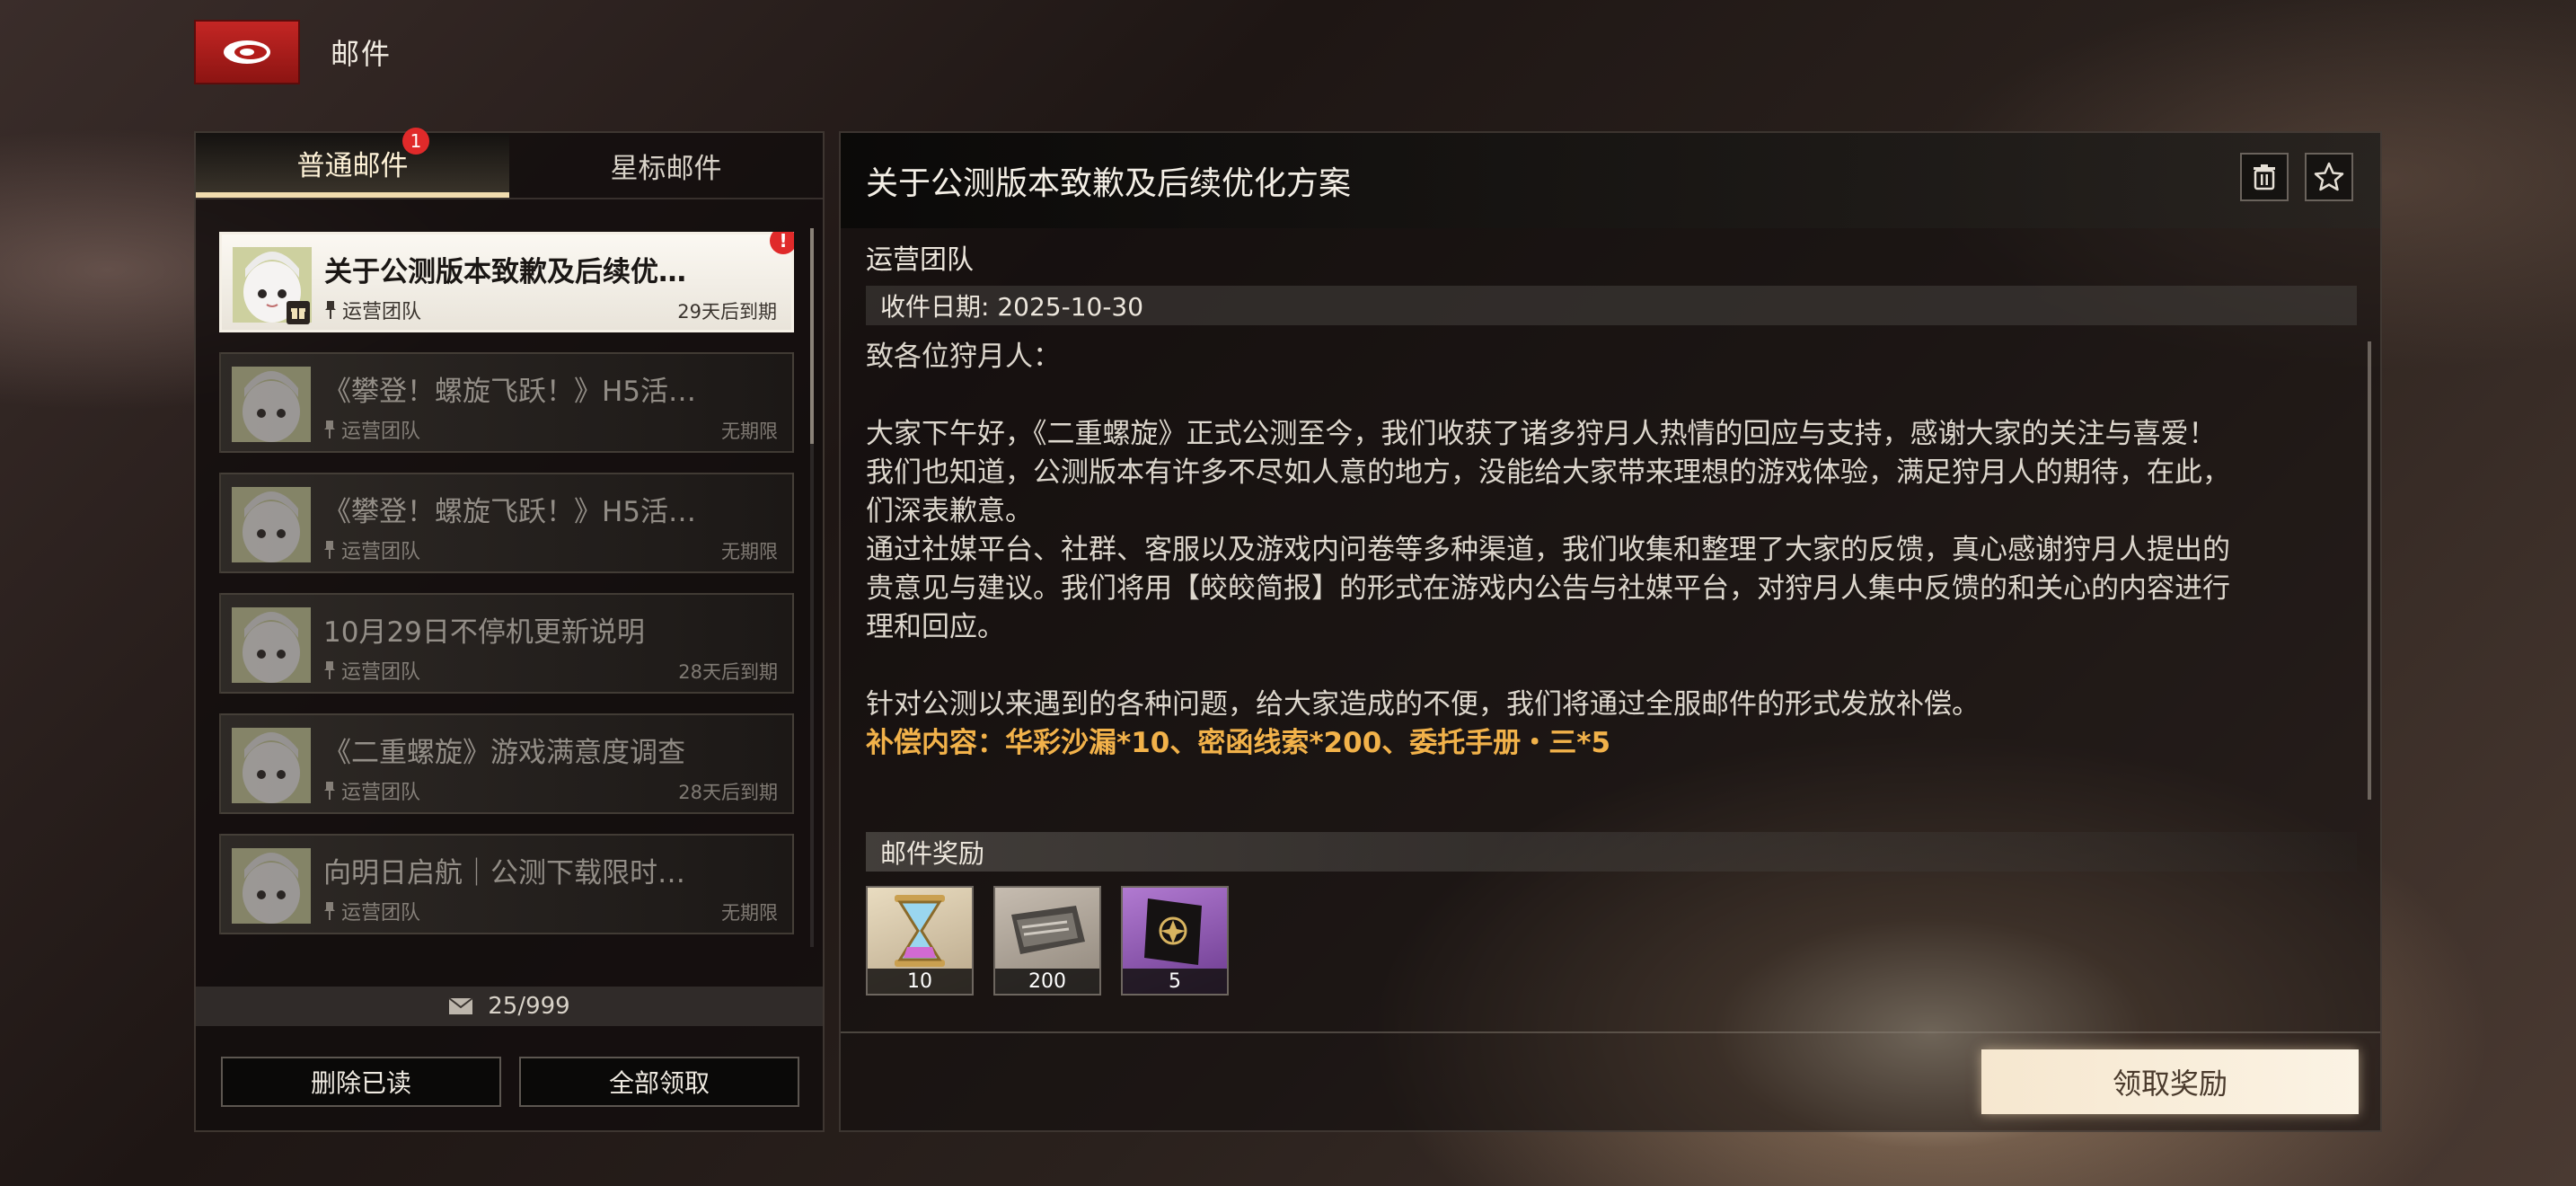  What do you see at coordinates (1047, 981) in the screenshot?
I see `reward-quantity: 200` at bounding box center [1047, 981].